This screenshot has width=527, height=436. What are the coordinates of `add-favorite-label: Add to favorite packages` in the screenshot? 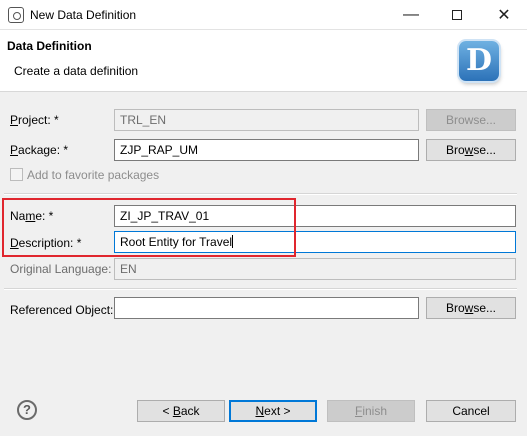 It's located at (93, 175).